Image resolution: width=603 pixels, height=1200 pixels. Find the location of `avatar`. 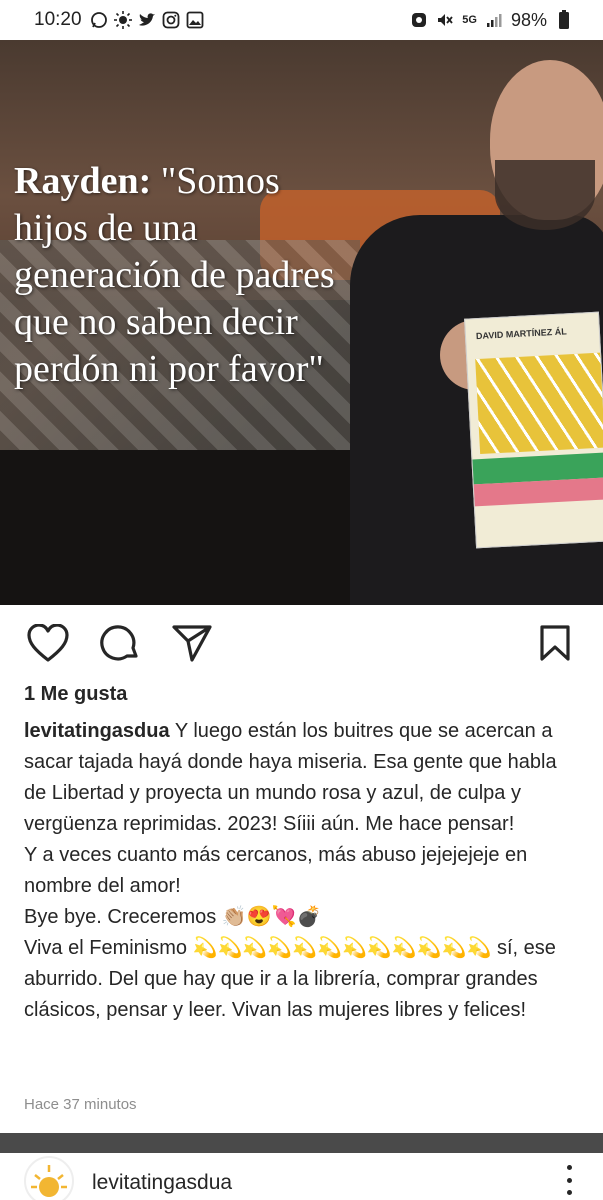

avatar is located at coordinates (49, 1178).